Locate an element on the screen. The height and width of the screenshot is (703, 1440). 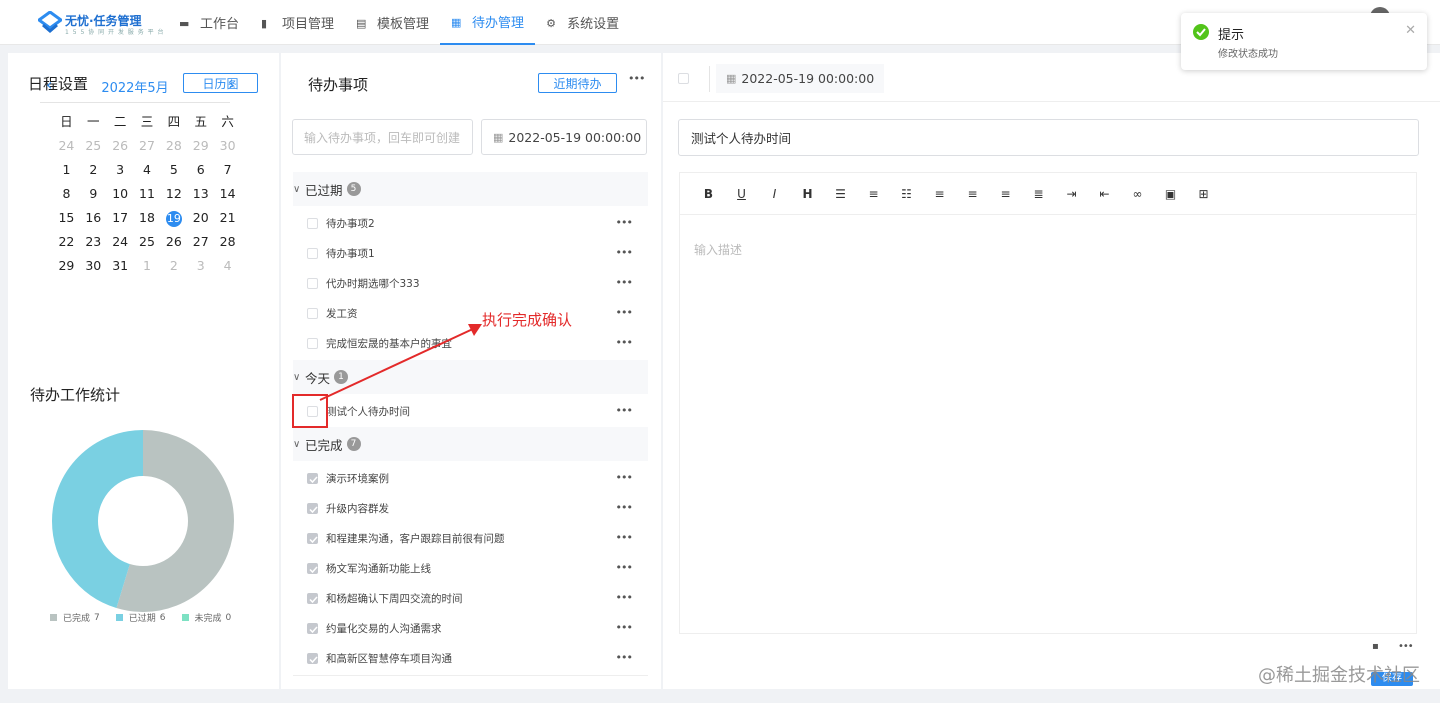
calendar-day: 16 is located at coordinates (93, 218).